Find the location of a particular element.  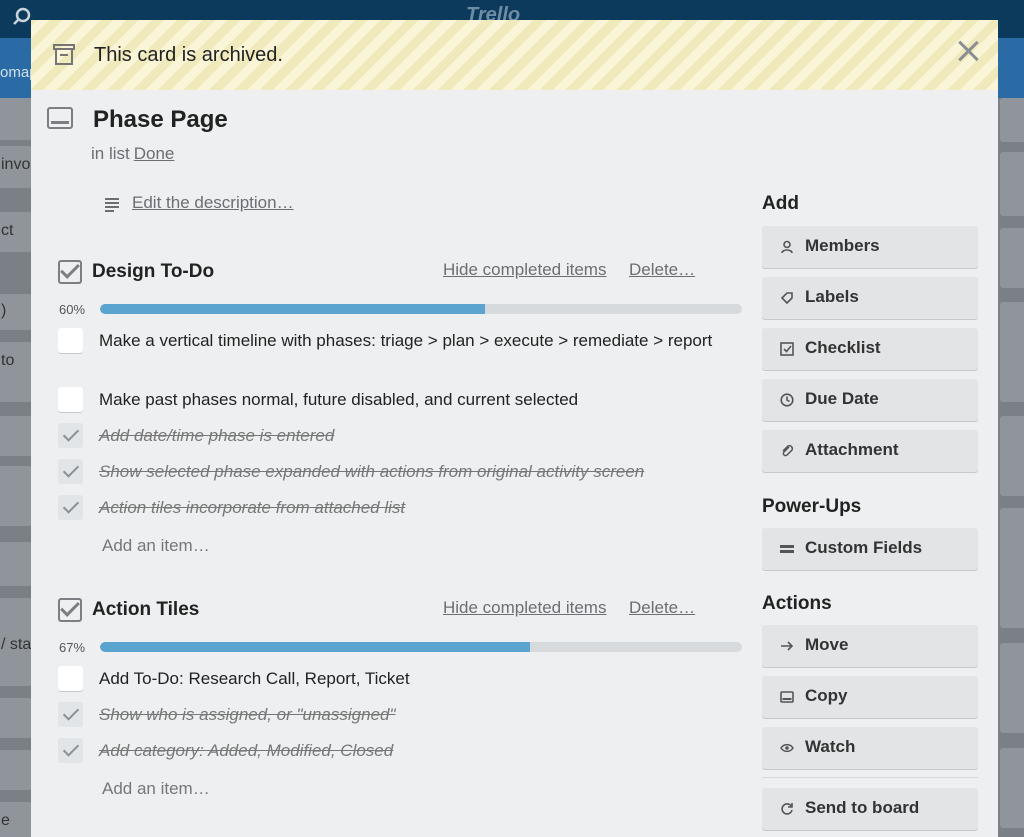

custom-fields-button: Custom Fields is located at coordinates (870, 549).